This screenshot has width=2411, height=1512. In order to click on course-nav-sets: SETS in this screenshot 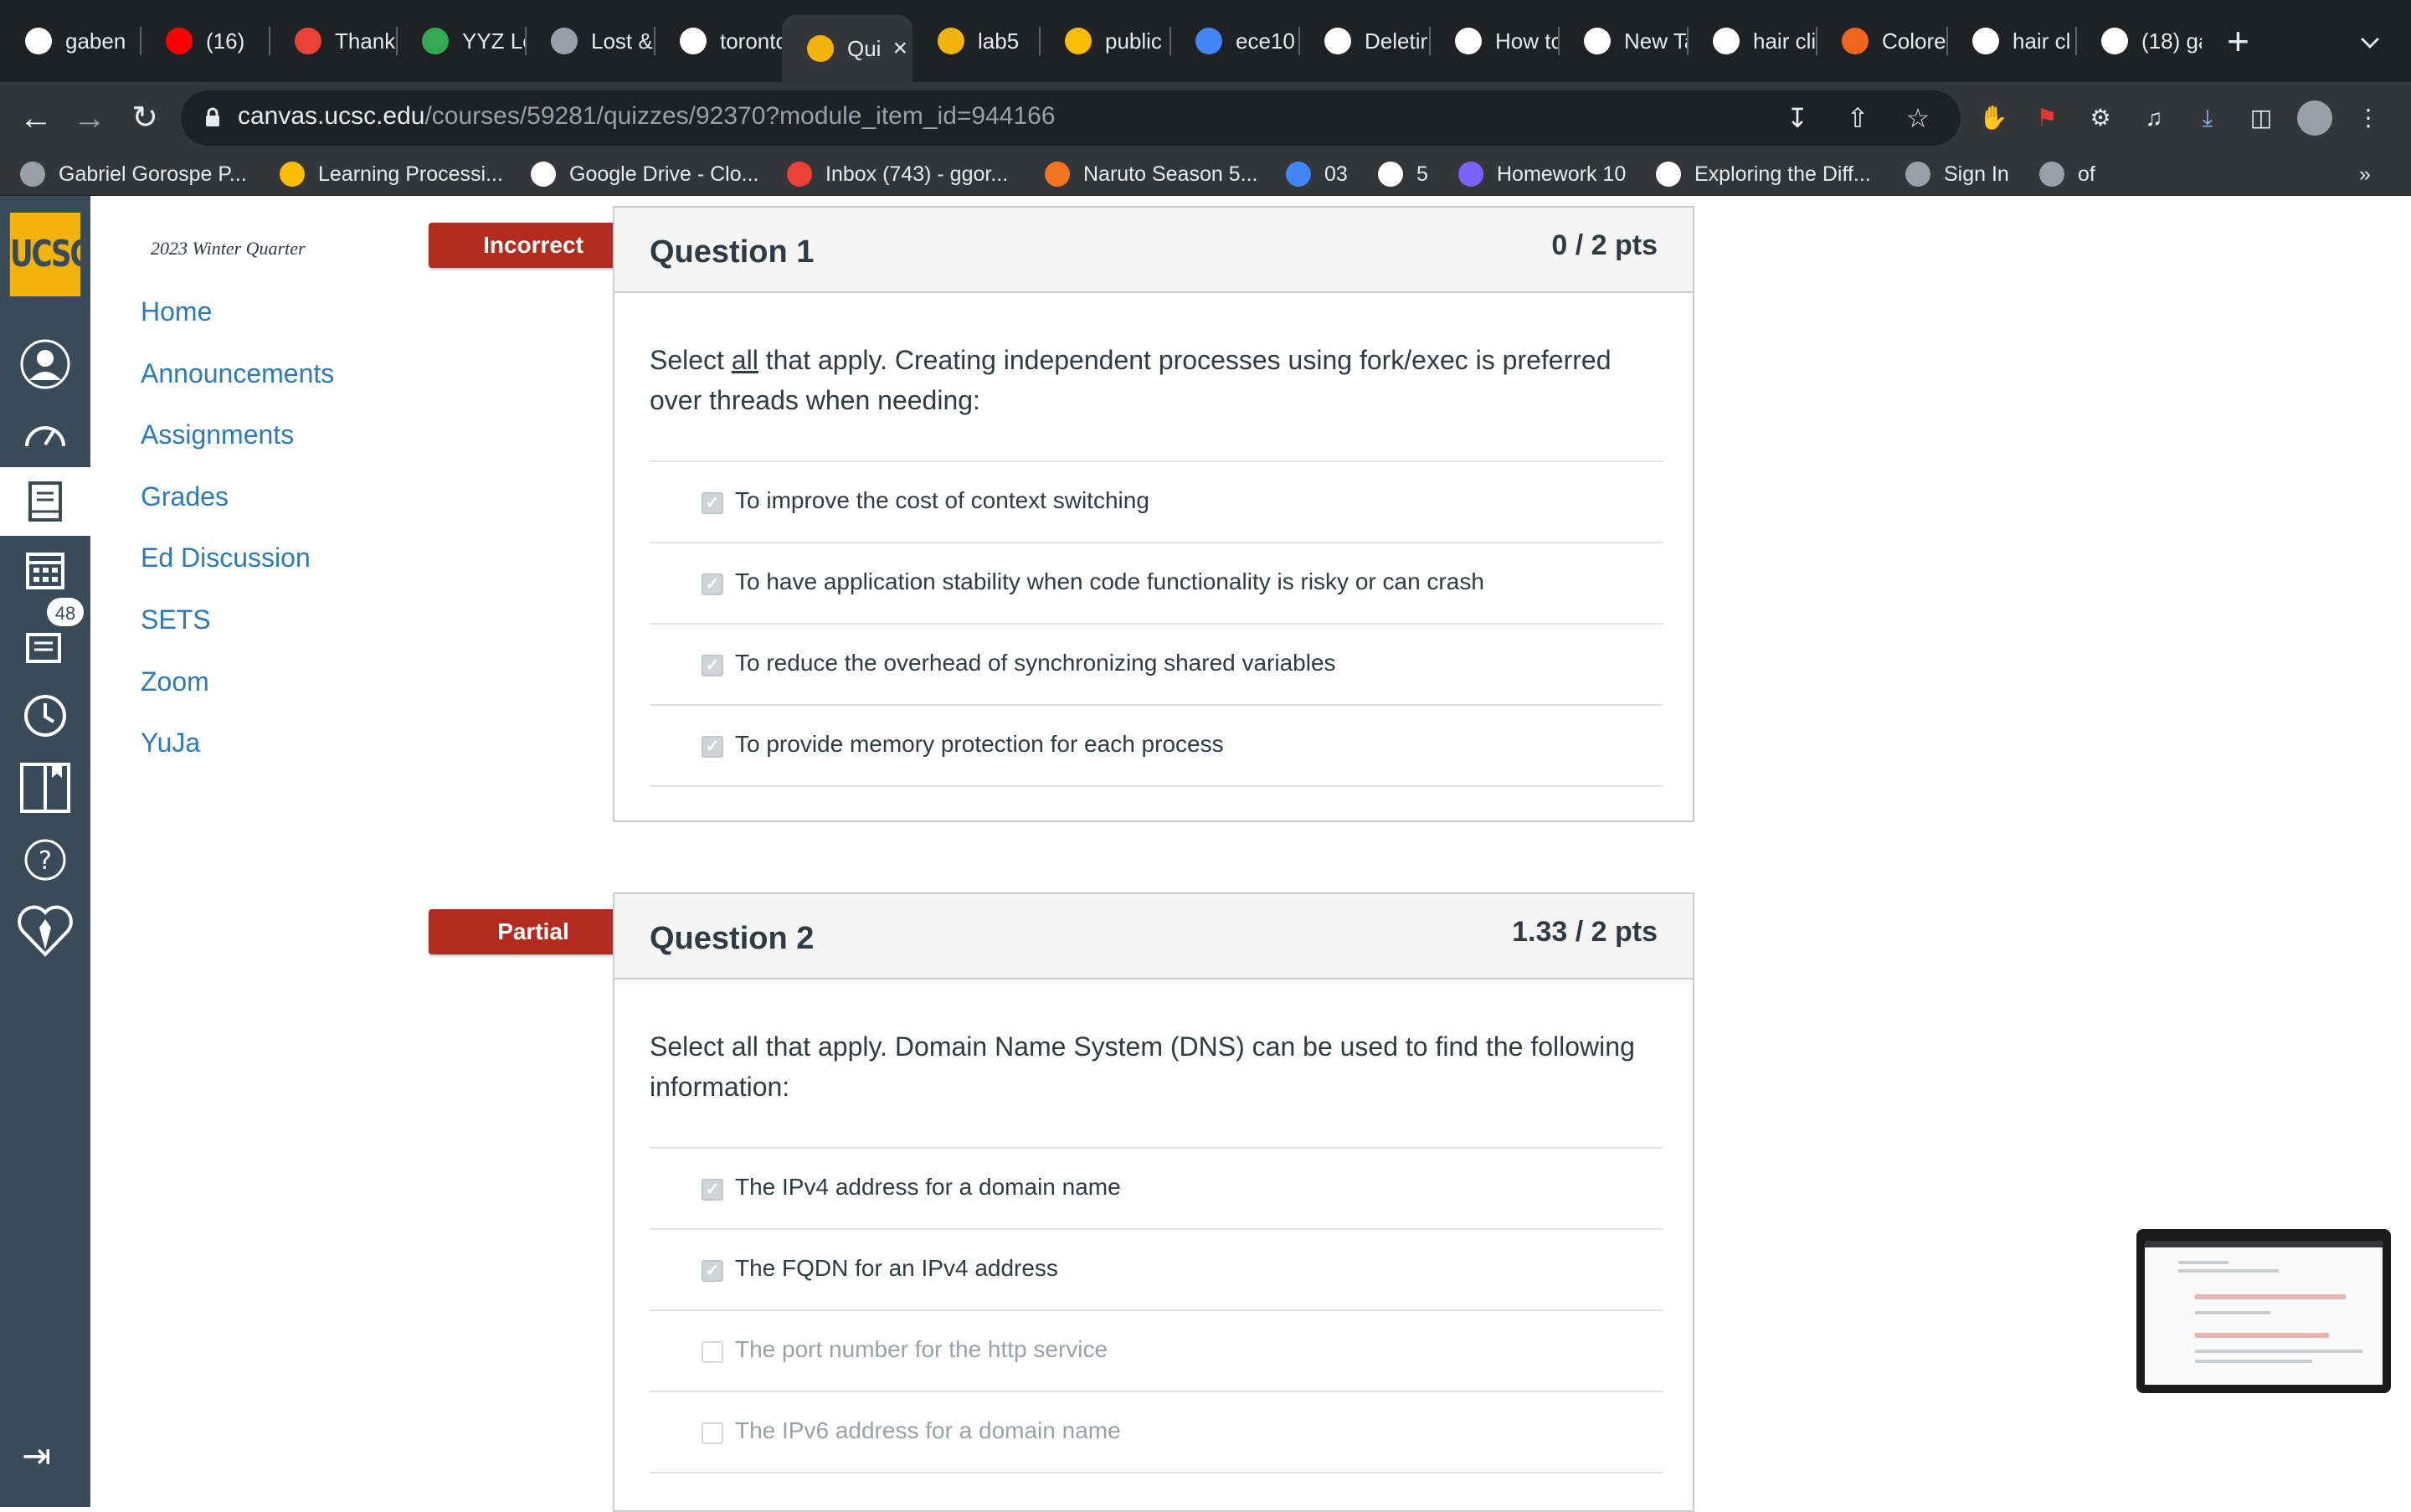, I will do `click(176, 620)`.